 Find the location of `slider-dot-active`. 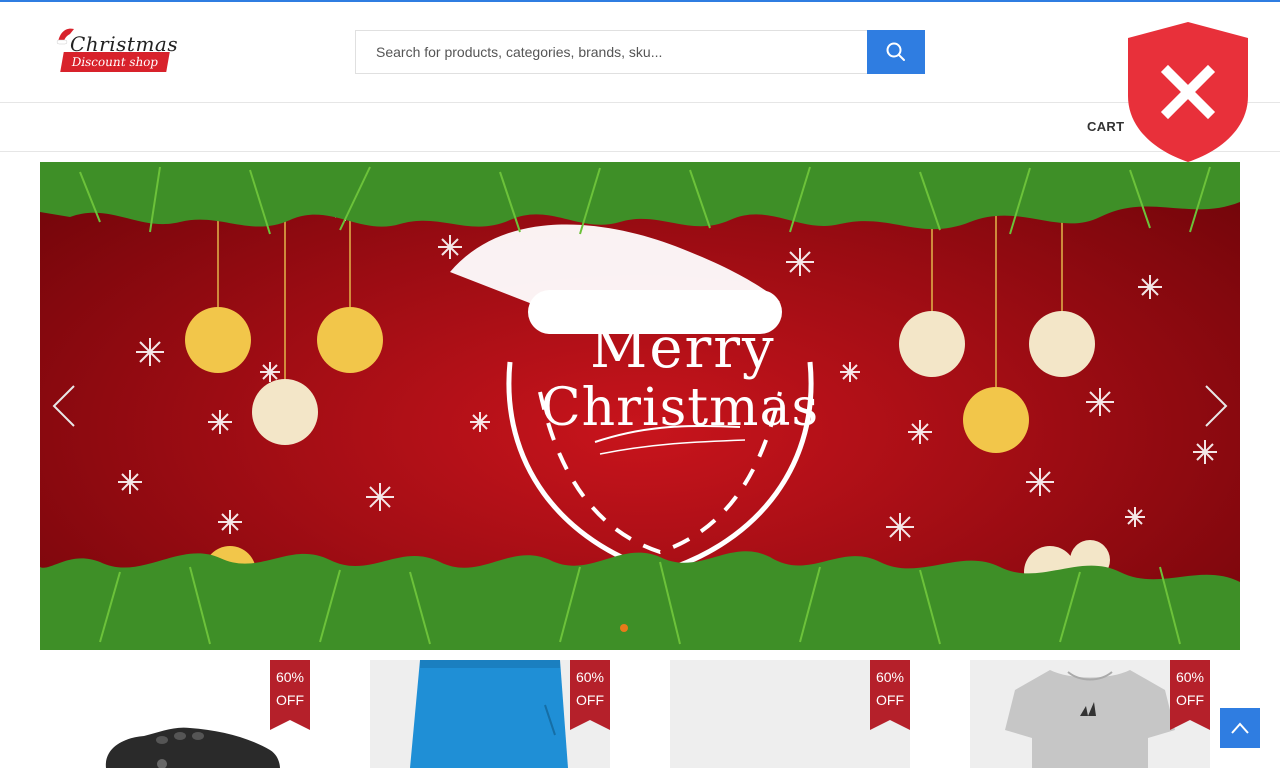

slider-dot-active is located at coordinates (624, 628).